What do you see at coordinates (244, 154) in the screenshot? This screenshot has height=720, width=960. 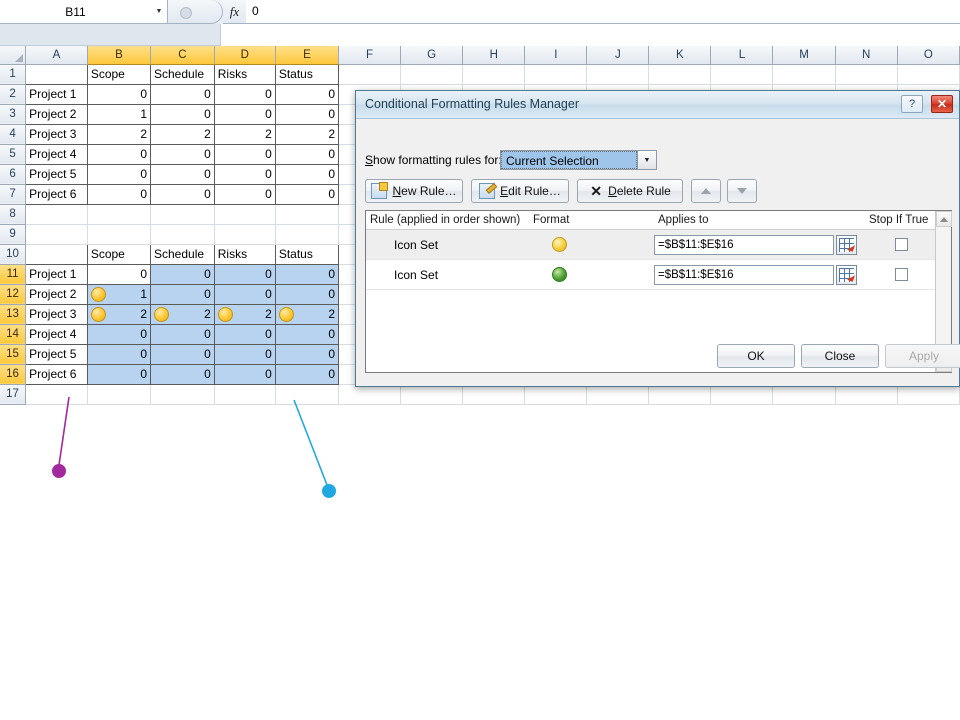 I see `cell-D5: 0` at bounding box center [244, 154].